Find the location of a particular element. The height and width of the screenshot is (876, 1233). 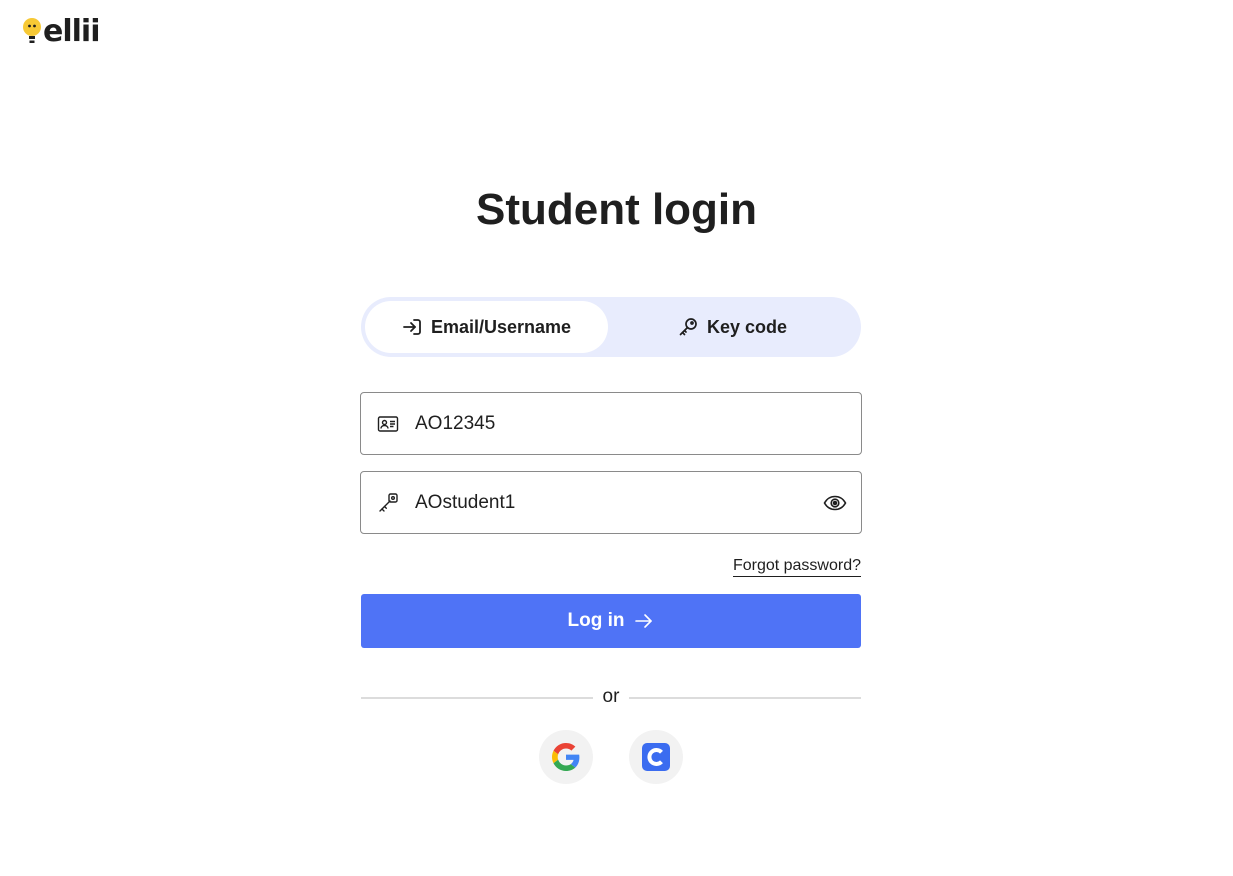

google-icon is located at coordinates (566, 757).